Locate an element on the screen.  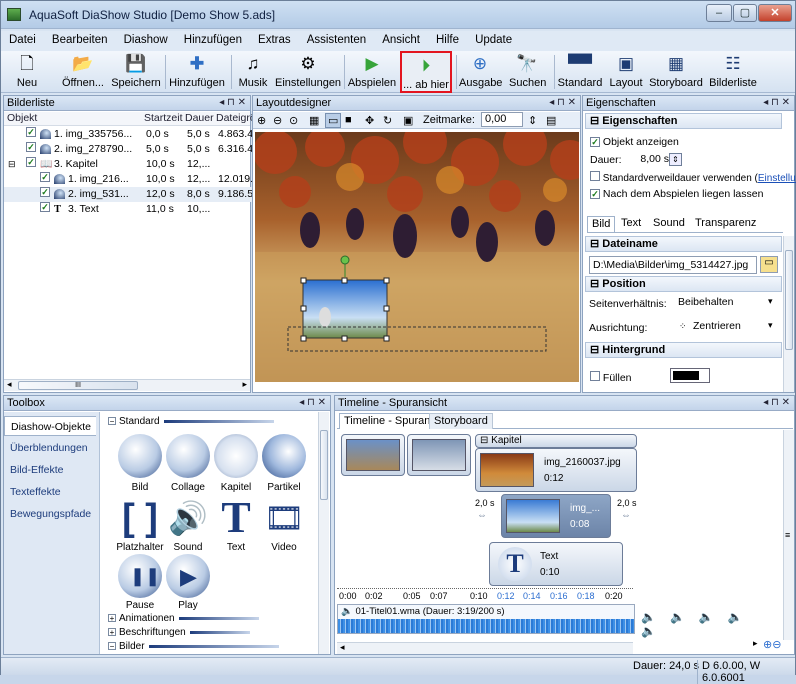
save-frame-icon: ▤ is located at coordinates (551, 120).